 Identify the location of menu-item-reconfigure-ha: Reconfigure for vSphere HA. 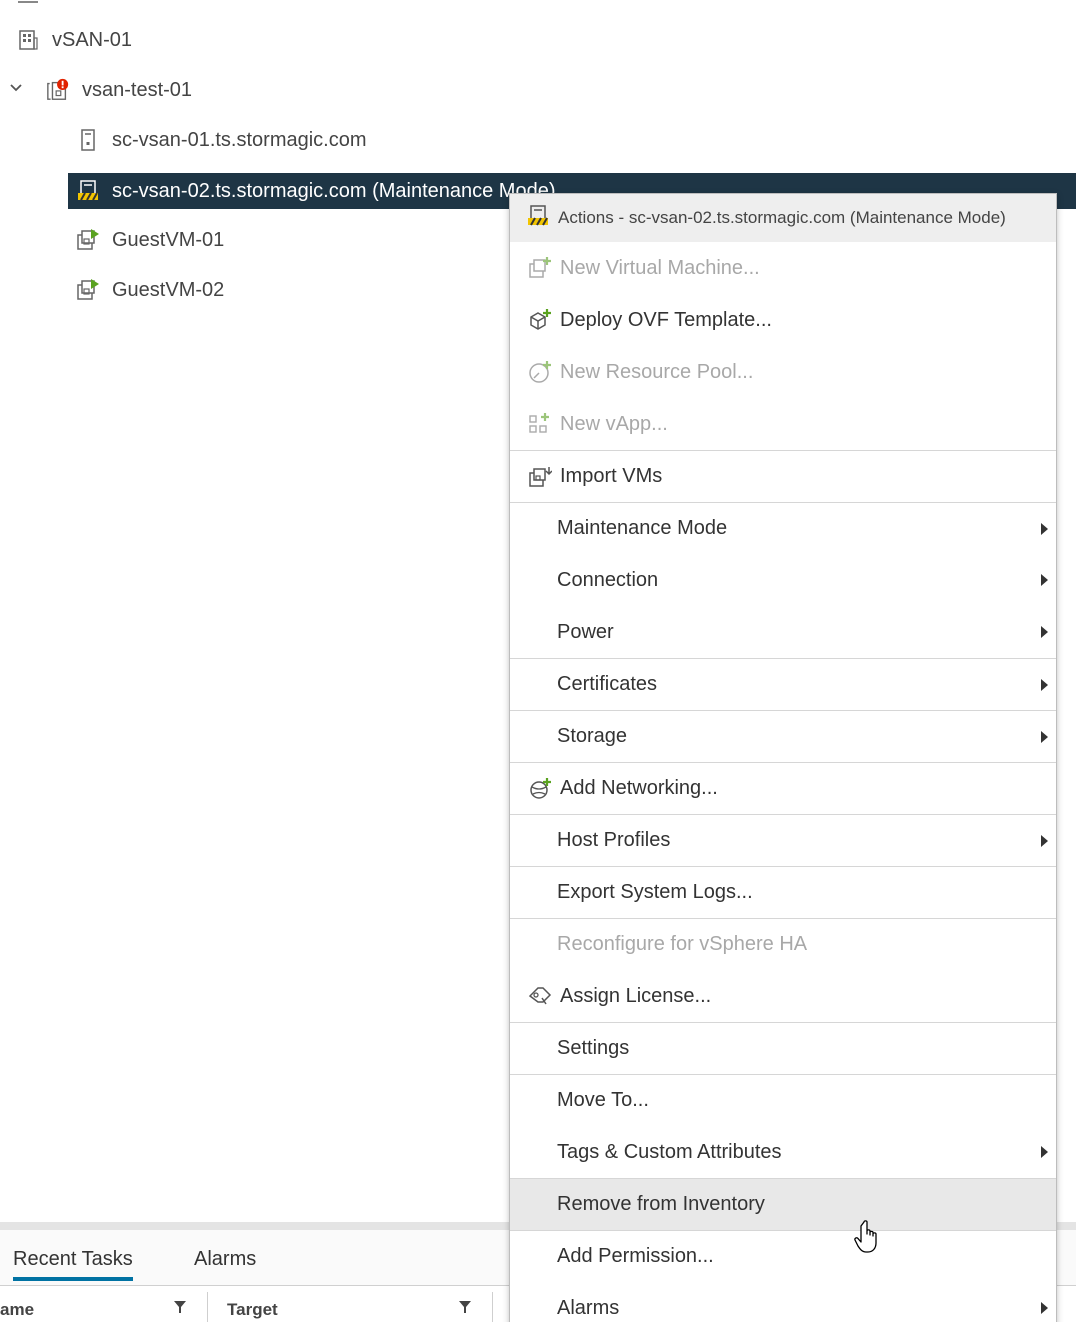
(783, 944).